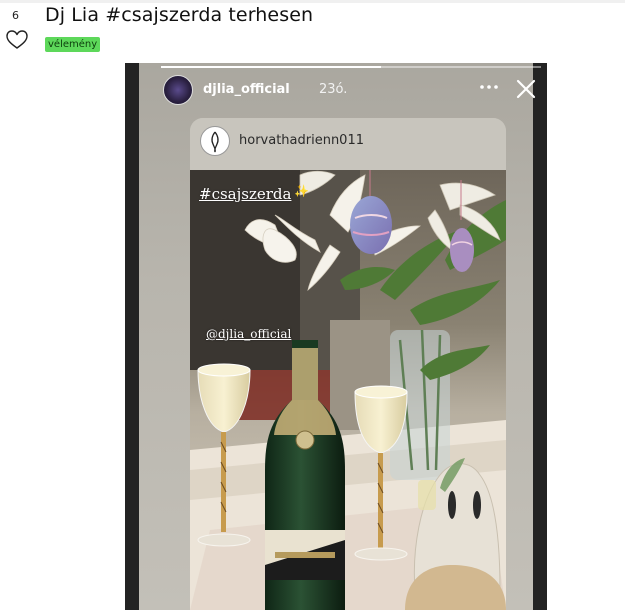  I want to click on repost-header: horvathadrienn011, so click(348, 144).